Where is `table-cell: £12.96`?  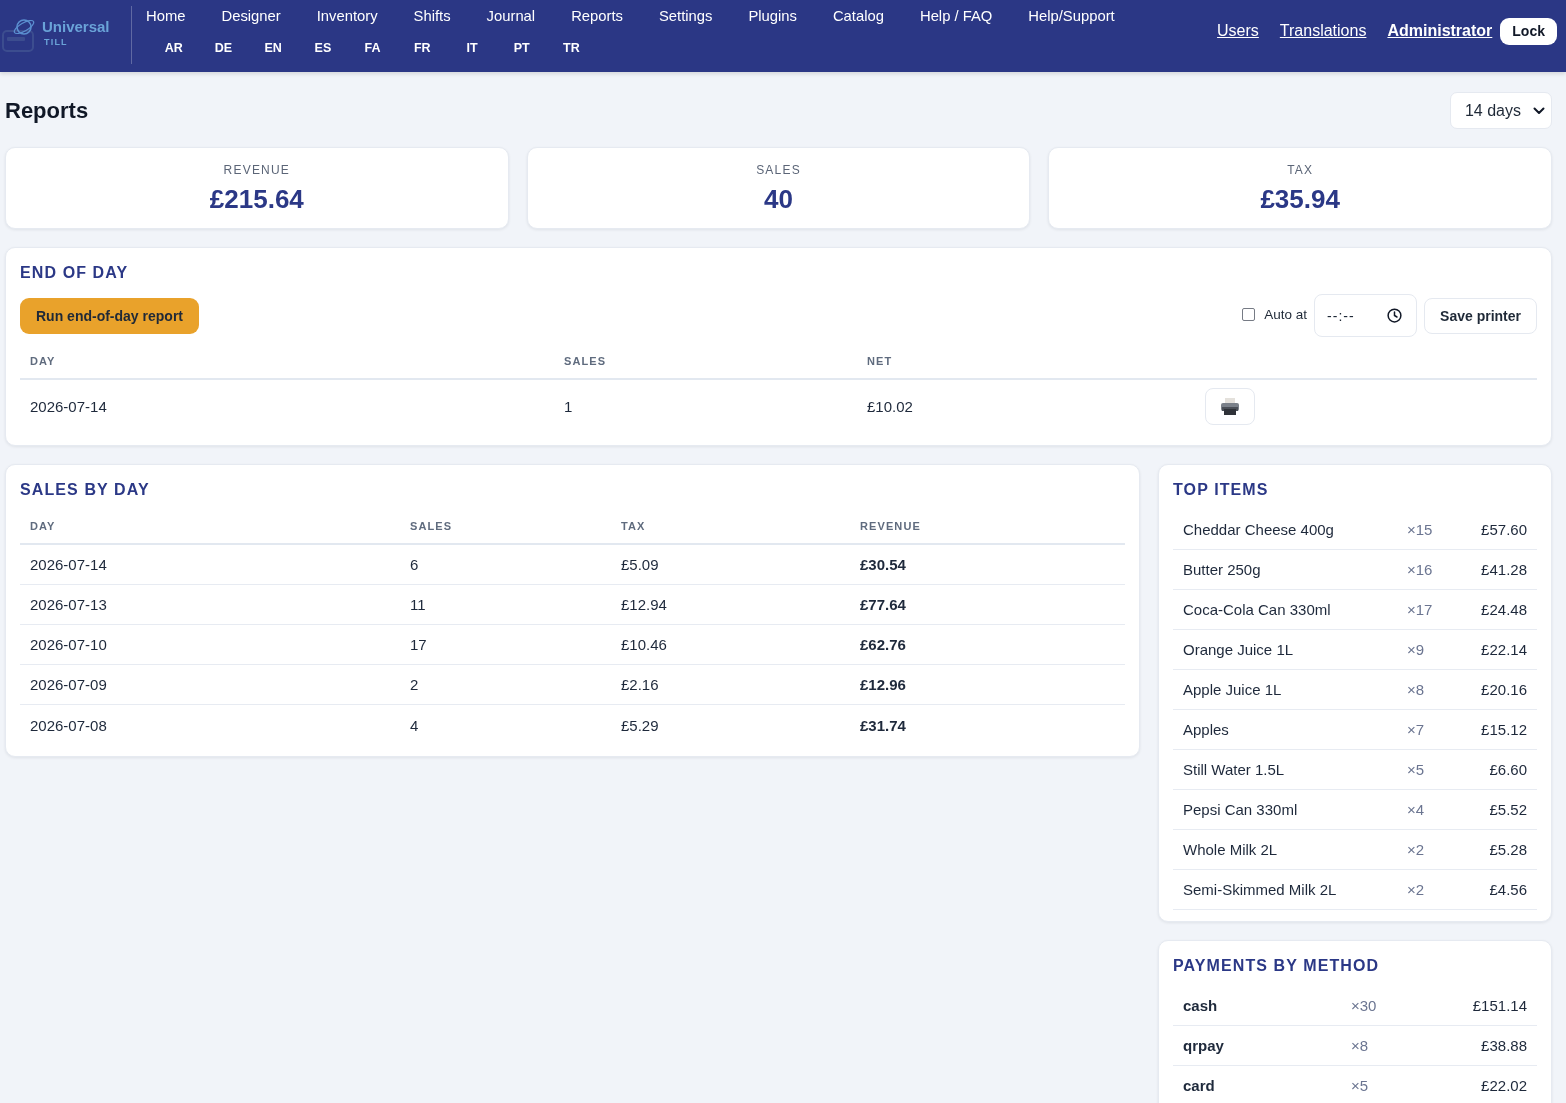 table-cell: £12.96 is located at coordinates (883, 684).